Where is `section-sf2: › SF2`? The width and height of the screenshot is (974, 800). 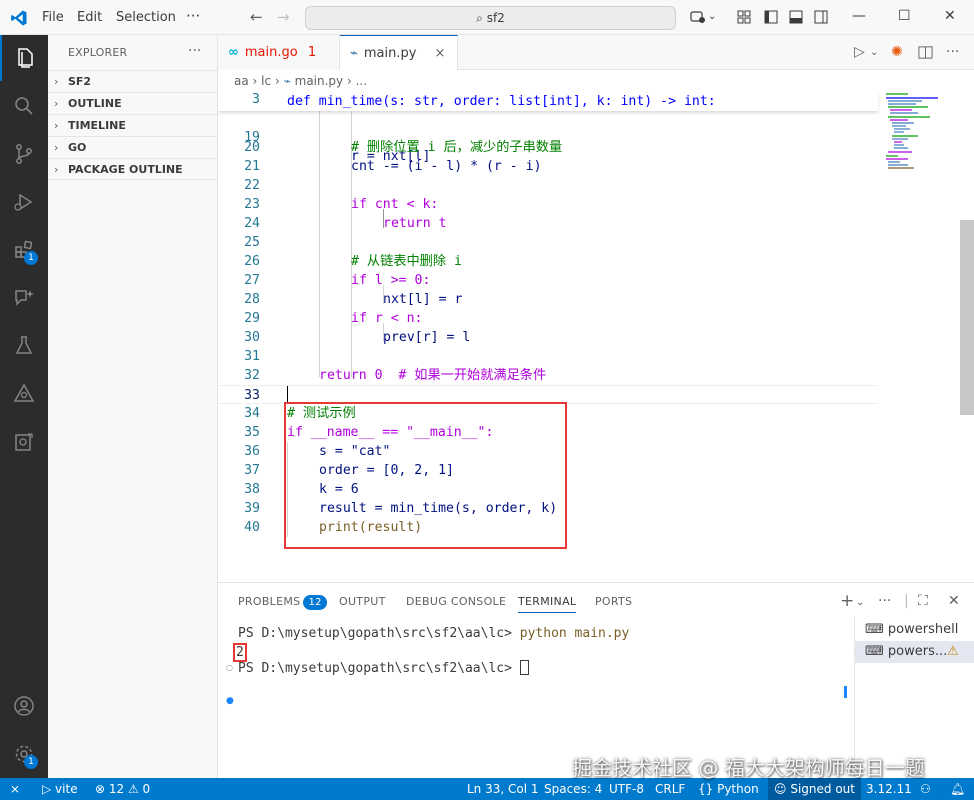 section-sf2: › SF2 is located at coordinates (133, 81).